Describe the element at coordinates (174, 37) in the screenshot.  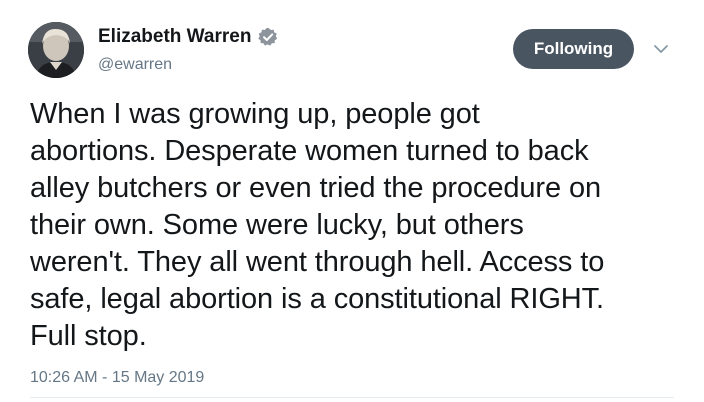
I see `author-display-name: Elizabeth Warren` at that location.